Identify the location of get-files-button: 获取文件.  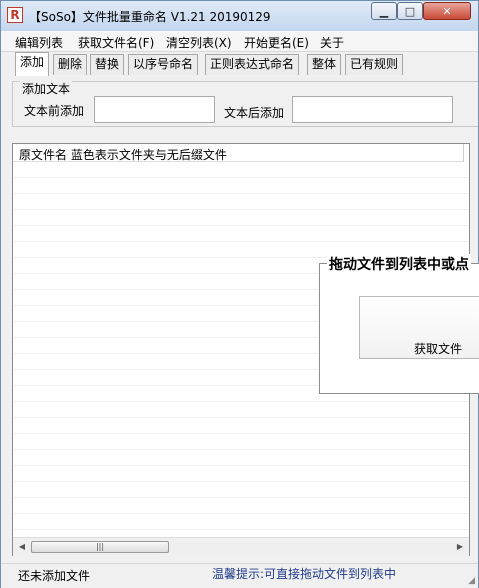
(419, 327).